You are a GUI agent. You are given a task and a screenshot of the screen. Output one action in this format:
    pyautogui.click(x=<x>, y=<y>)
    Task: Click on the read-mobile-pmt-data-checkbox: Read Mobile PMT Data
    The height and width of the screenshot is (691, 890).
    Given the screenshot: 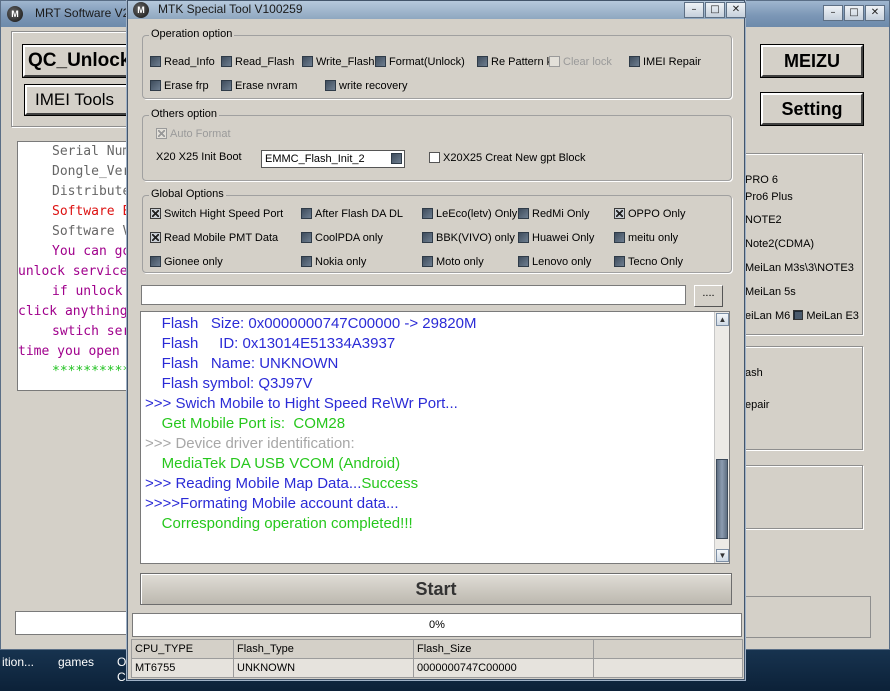 What is the action you would take?
    pyautogui.click(x=214, y=238)
    